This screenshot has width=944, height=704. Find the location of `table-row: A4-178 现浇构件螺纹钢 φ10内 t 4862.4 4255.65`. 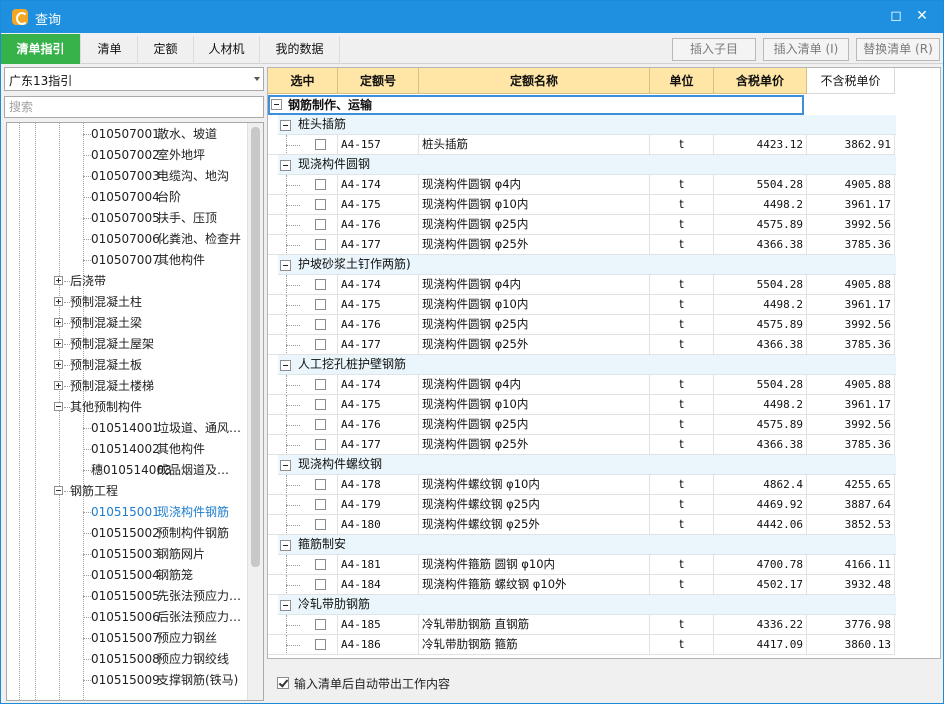

table-row: A4-178 现浇构件螺纹钢 φ10内 t 4862.4 4255.65 is located at coordinates (582, 485).